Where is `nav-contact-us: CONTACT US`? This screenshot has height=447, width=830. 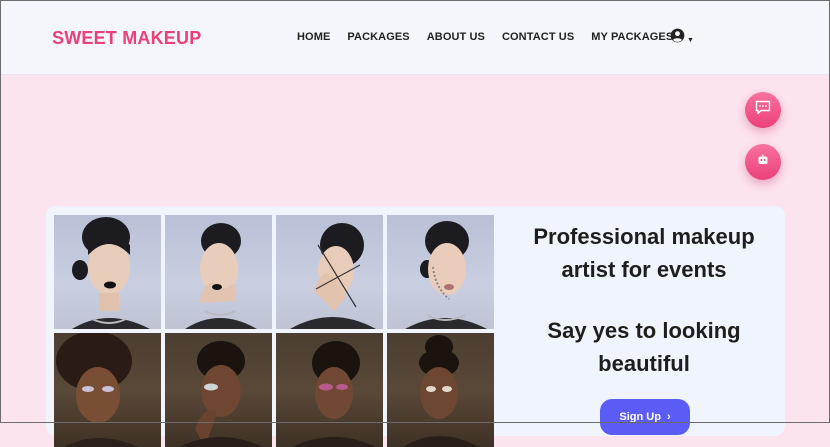
nav-contact-us: CONTACT US is located at coordinates (538, 37).